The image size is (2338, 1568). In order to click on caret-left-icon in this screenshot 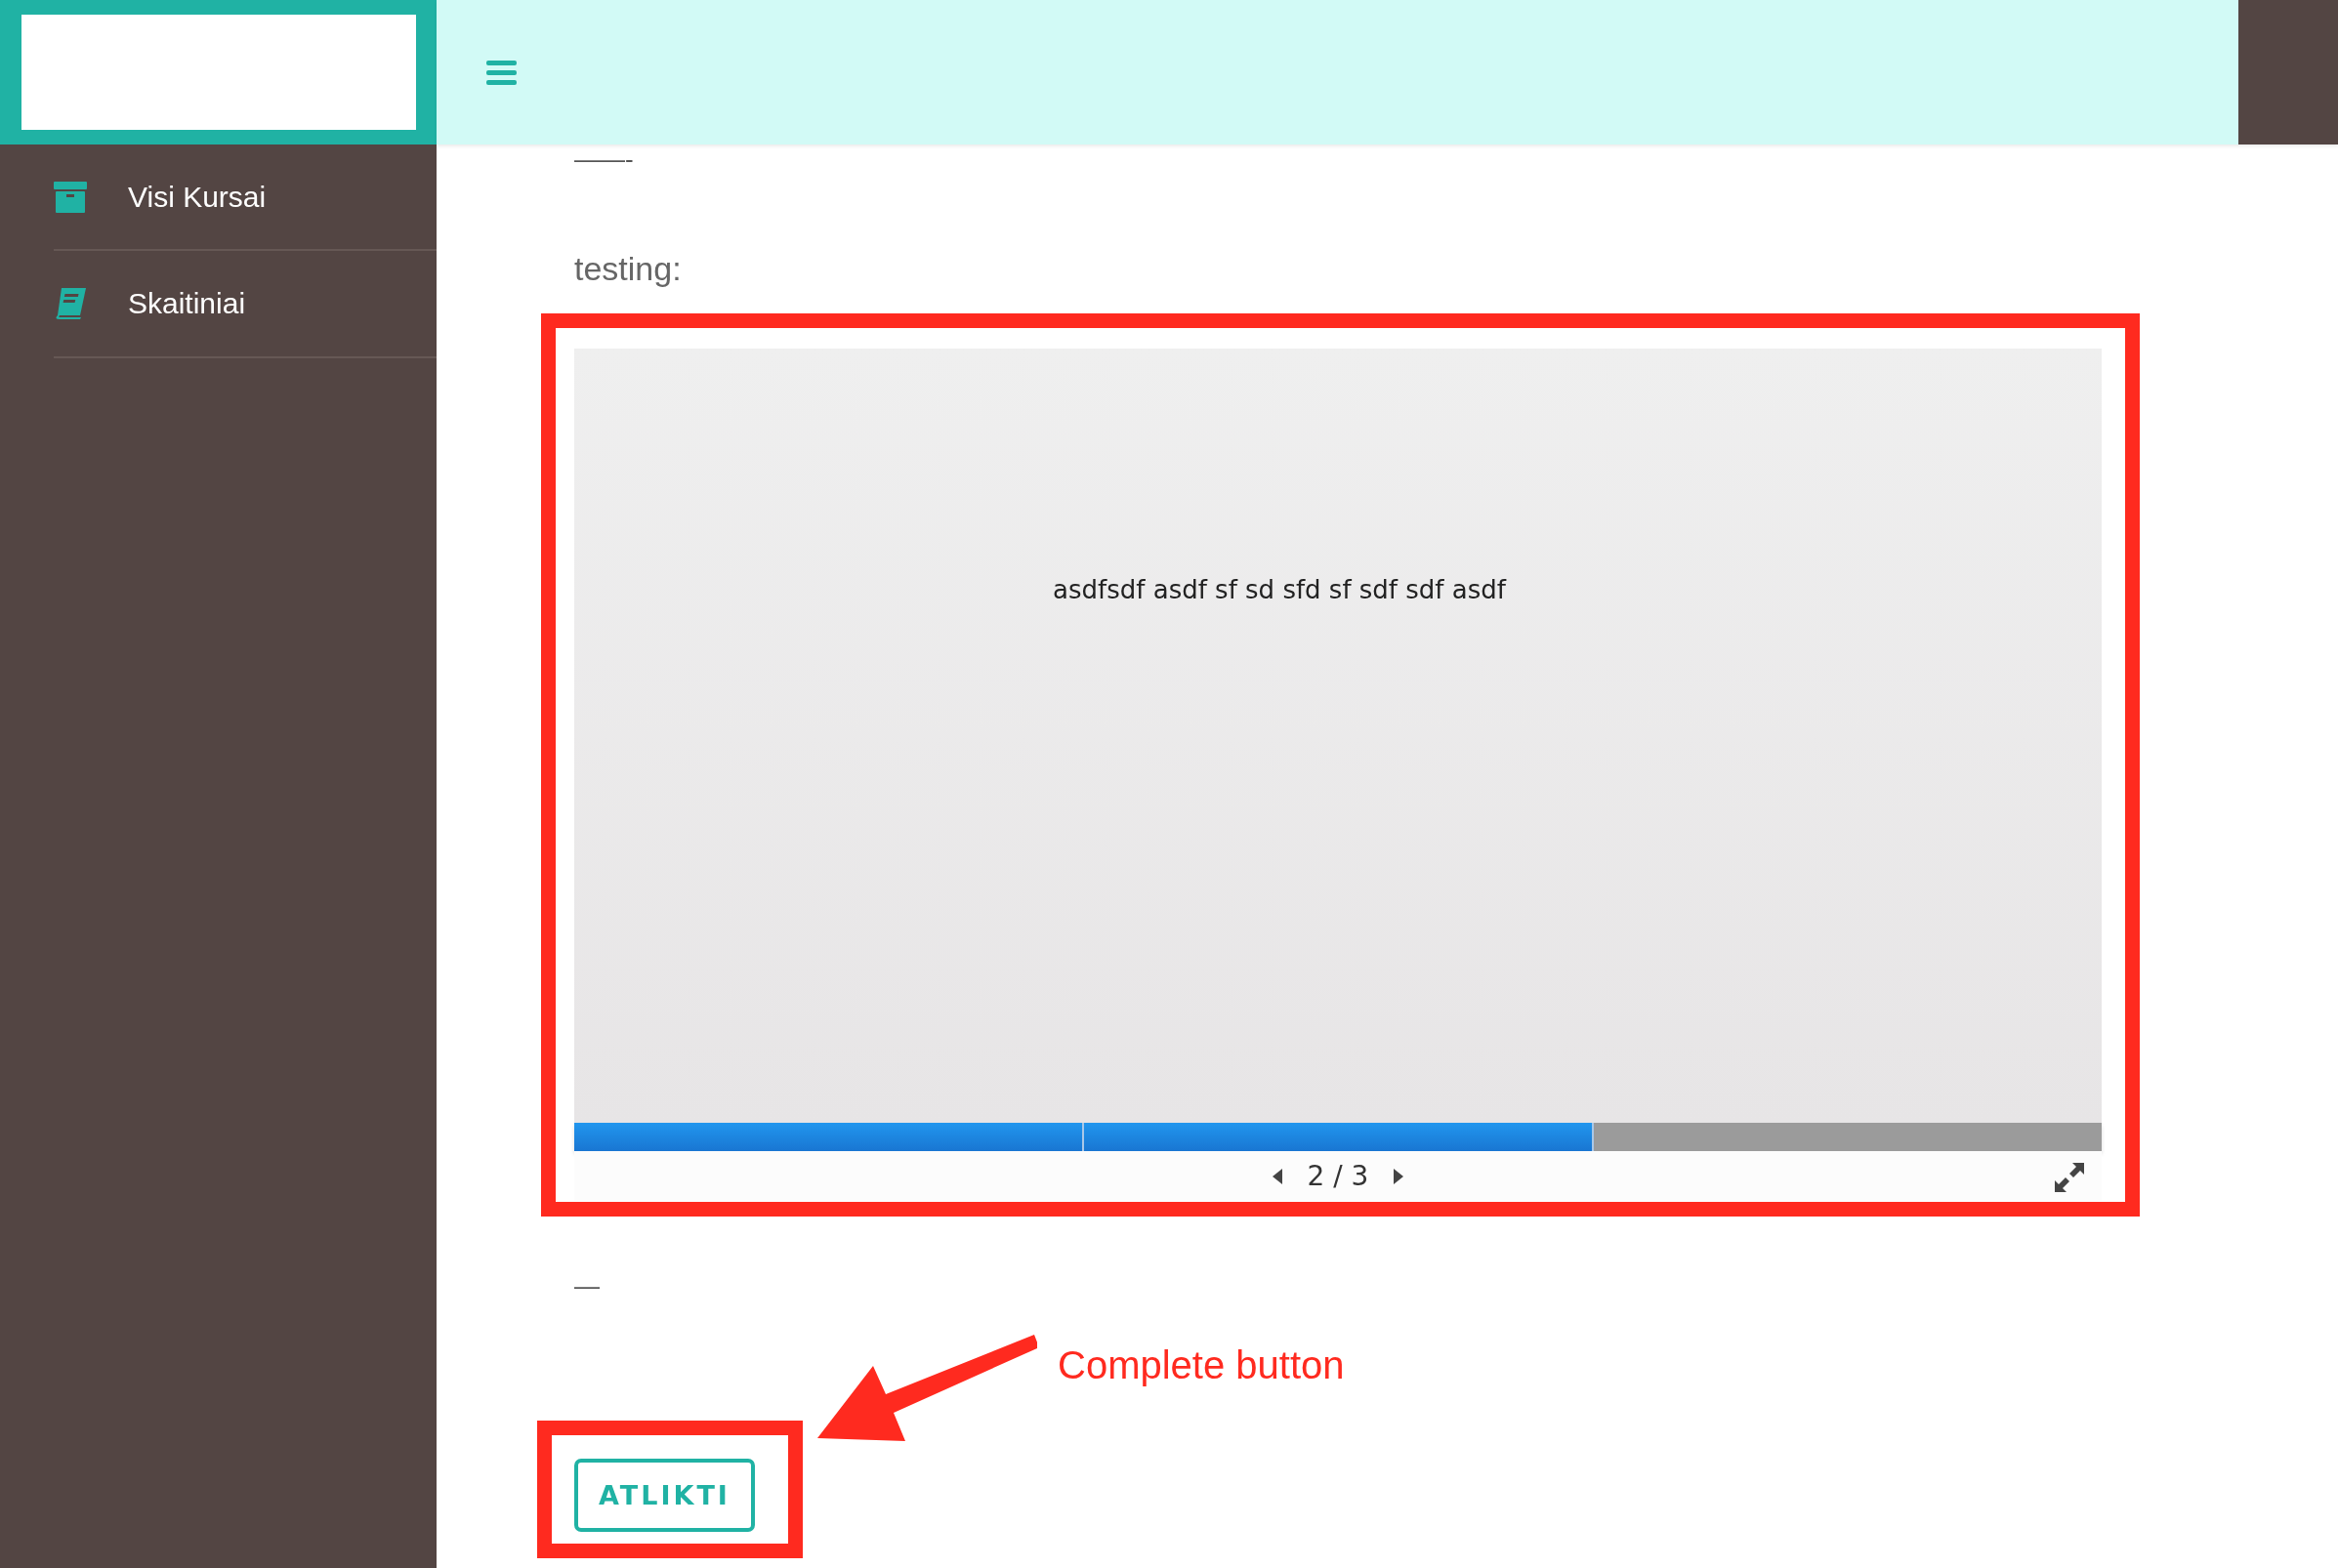, I will do `click(1277, 1176)`.